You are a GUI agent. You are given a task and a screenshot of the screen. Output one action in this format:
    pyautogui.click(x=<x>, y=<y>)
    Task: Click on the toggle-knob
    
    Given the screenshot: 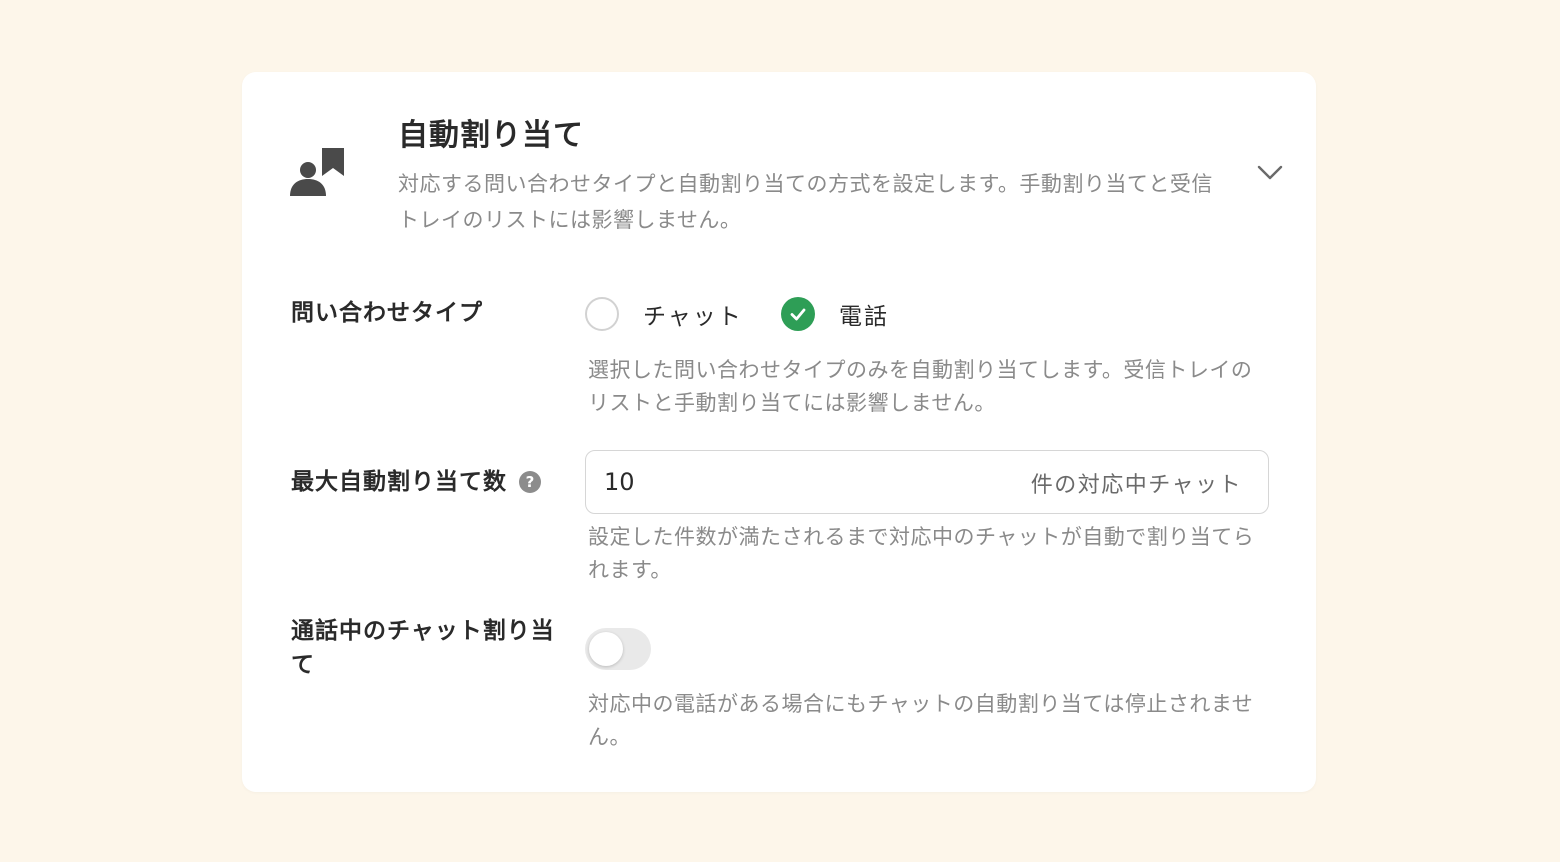 What is the action you would take?
    pyautogui.click(x=606, y=649)
    